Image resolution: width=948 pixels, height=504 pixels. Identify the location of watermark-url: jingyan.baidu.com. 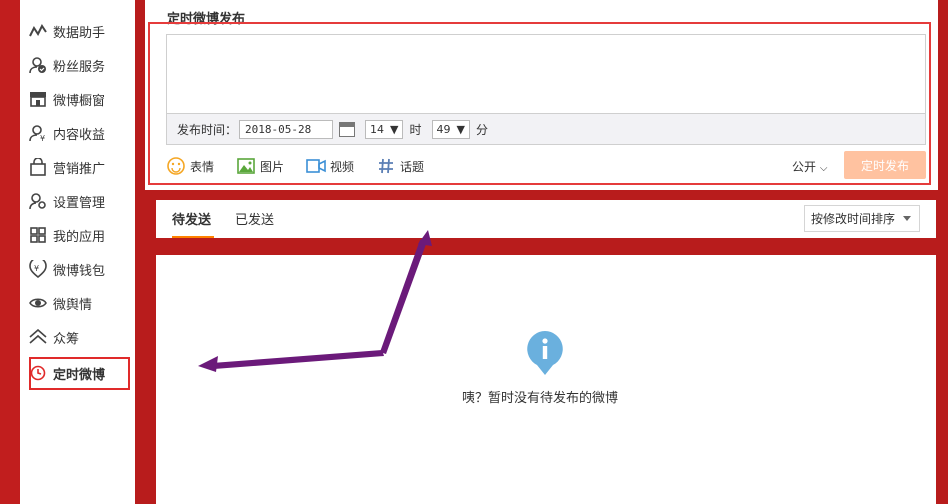
(806, 476).